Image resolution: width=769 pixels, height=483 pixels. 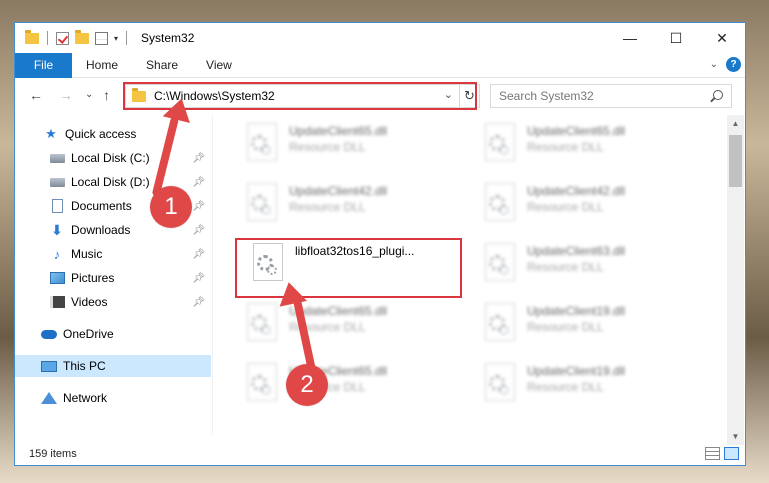 What do you see at coordinates (735, 280) in the screenshot?
I see `vertical-scrollbar: ▲ ▼` at bounding box center [735, 280].